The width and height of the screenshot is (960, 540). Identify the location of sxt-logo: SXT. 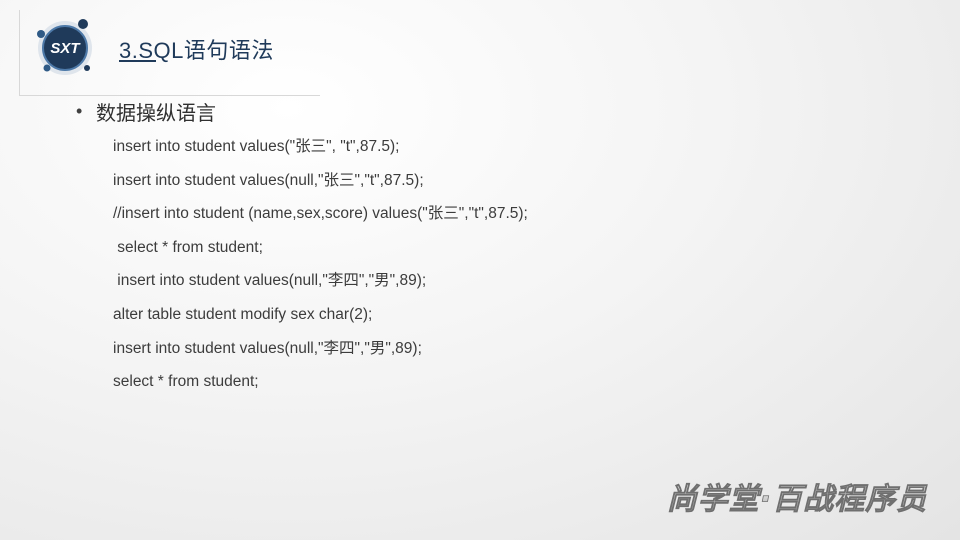
(64, 47).